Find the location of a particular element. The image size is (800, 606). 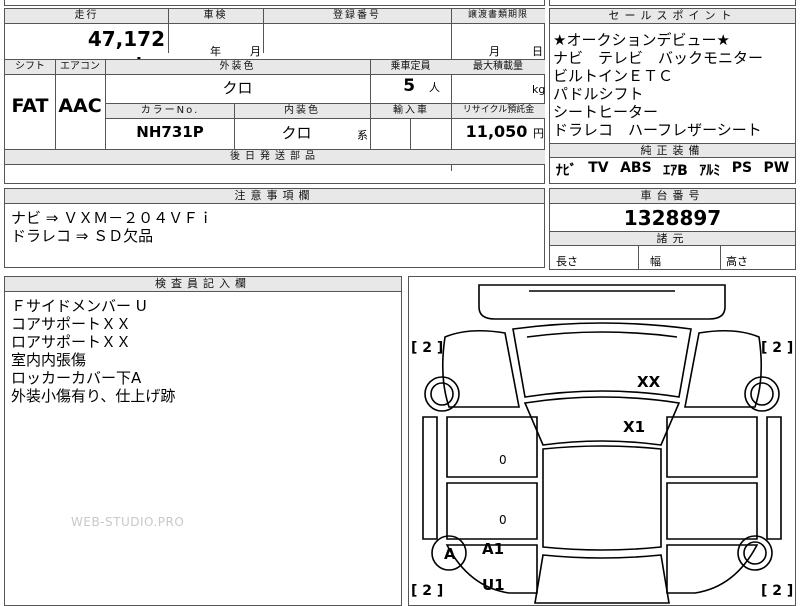

exterior-color-value: クロ is located at coordinates (237, 88).